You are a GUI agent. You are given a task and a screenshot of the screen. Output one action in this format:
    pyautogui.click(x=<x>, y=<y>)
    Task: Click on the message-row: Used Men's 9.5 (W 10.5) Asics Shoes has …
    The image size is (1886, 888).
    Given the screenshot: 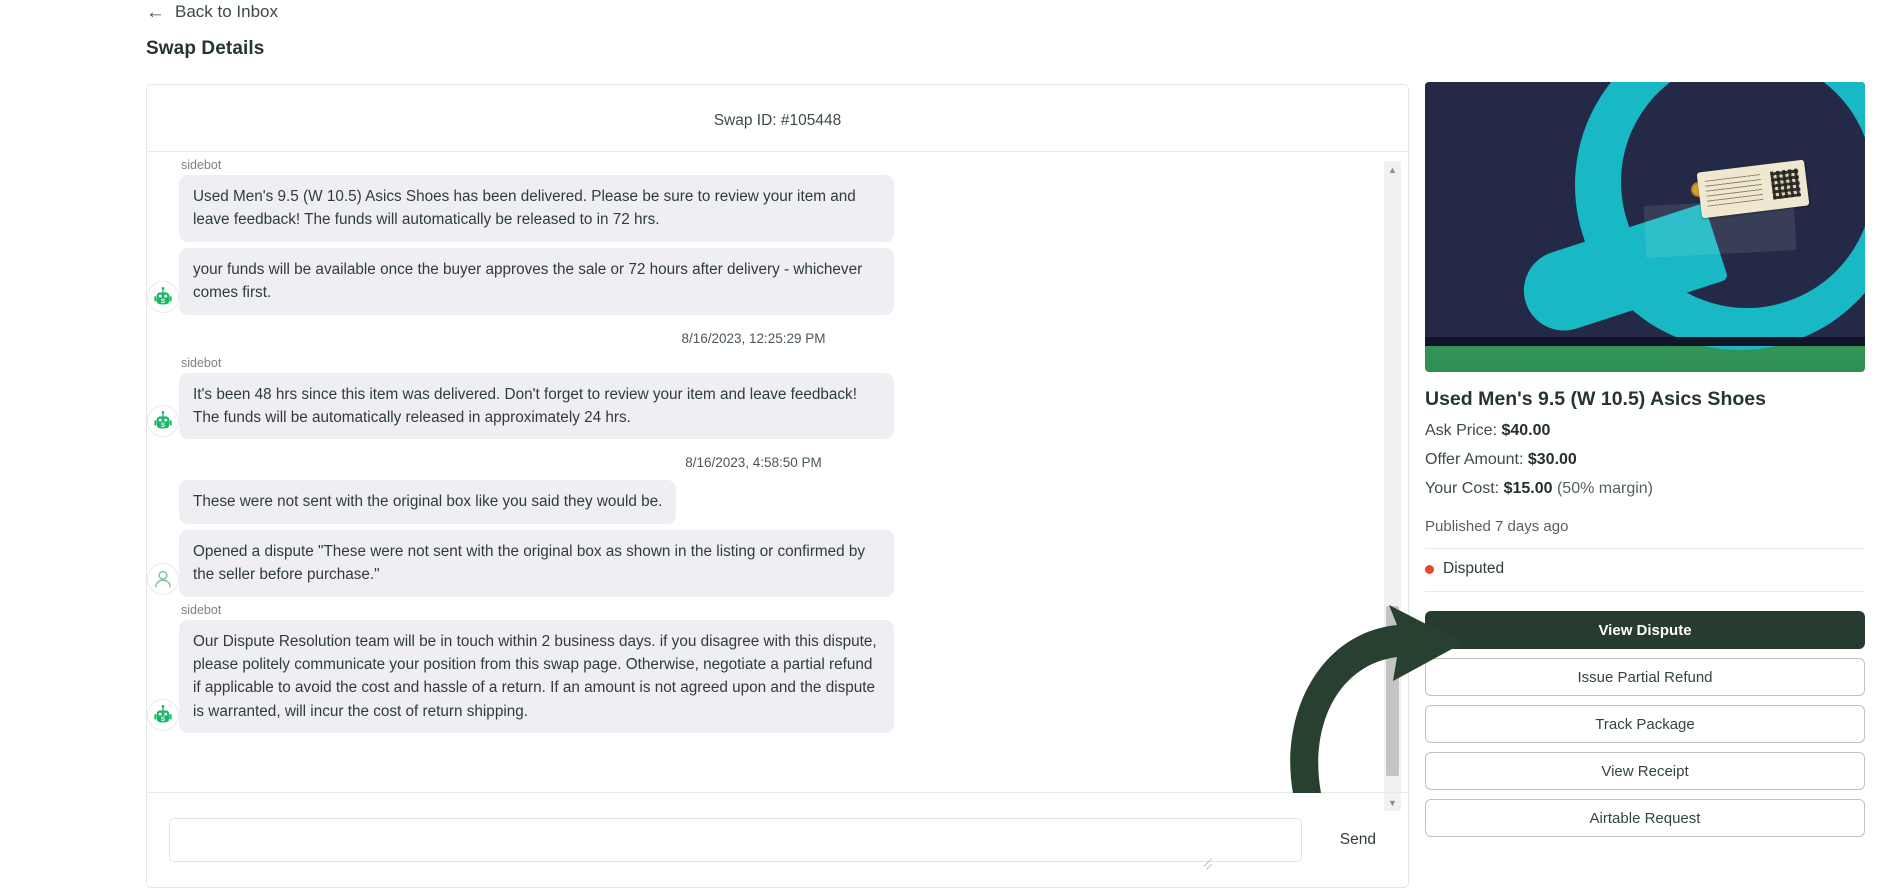 What is the action you would take?
    pyautogui.click(x=778, y=208)
    